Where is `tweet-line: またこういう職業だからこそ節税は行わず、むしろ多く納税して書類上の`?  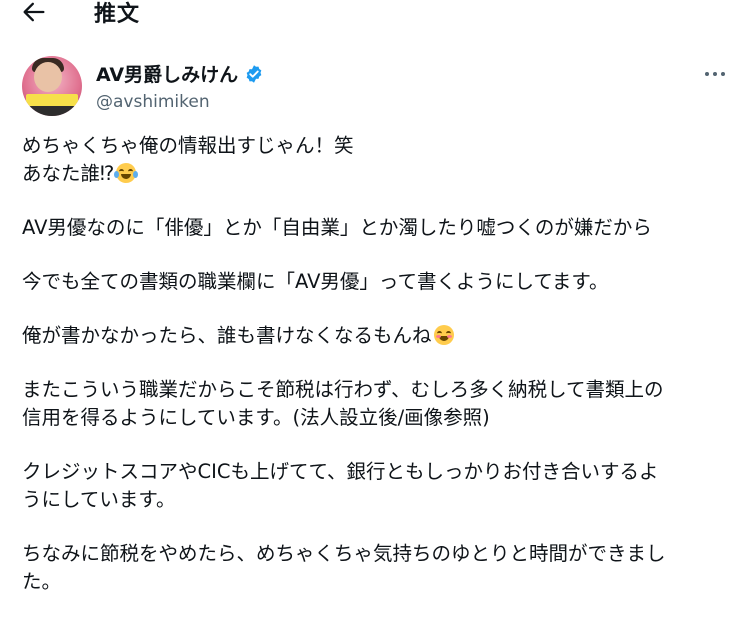
tweet-line: またこういう職業だからこそ節税は行わず、むしろ多く納税して書類上の is located at coordinates (343, 389).